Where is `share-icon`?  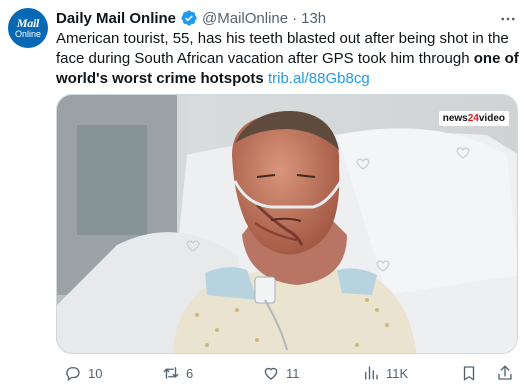 share-icon is located at coordinates (505, 372).